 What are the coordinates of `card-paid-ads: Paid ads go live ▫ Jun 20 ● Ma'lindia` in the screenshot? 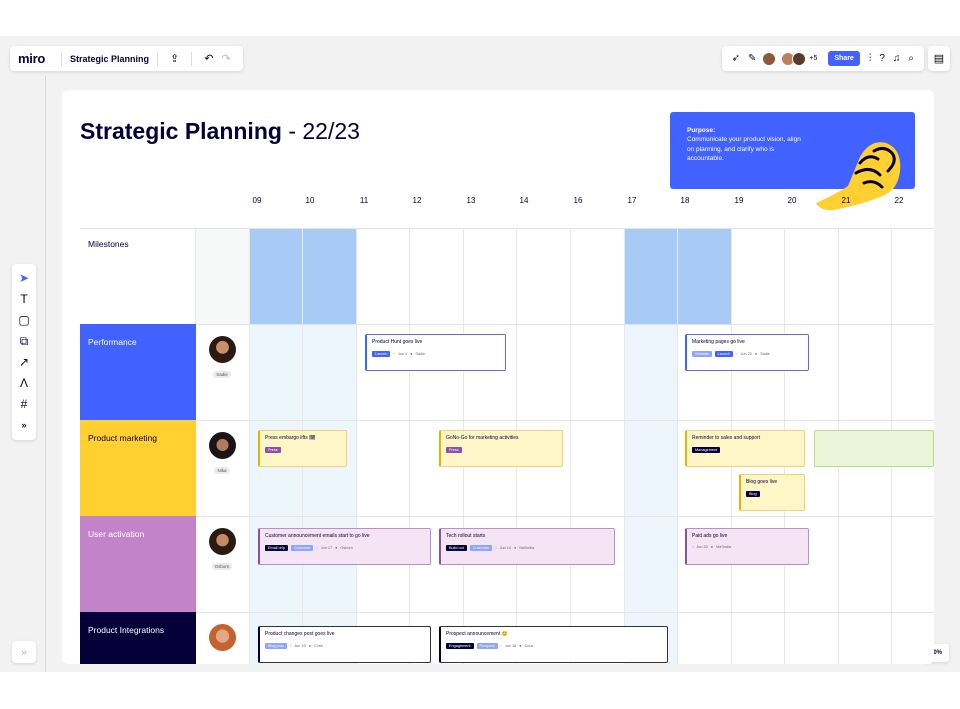 It's located at (747, 546).